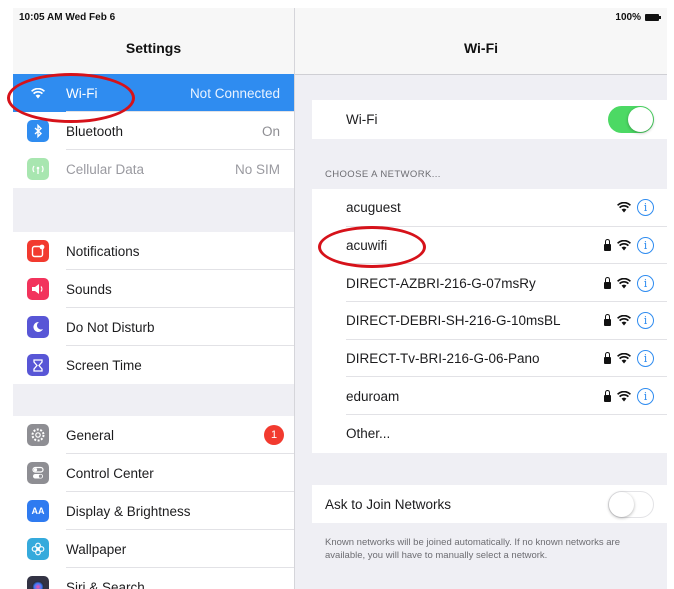 The image size is (674, 589). What do you see at coordinates (153, 365) in the screenshot?
I see `settings-item-screen-time: Screen Time` at bounding box center [153, 365].